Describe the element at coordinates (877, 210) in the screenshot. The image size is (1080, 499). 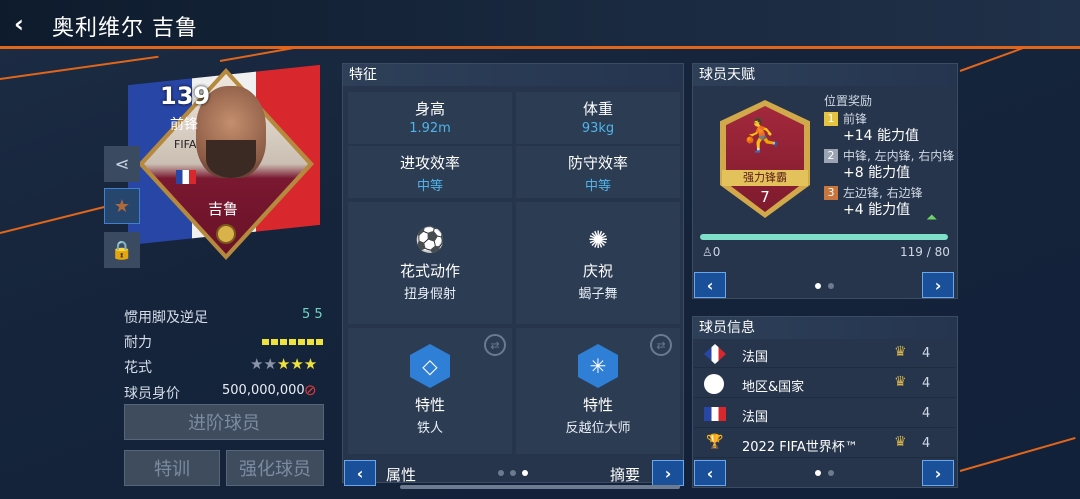
I see `bonus-val-3: +4 能力值` at that location.